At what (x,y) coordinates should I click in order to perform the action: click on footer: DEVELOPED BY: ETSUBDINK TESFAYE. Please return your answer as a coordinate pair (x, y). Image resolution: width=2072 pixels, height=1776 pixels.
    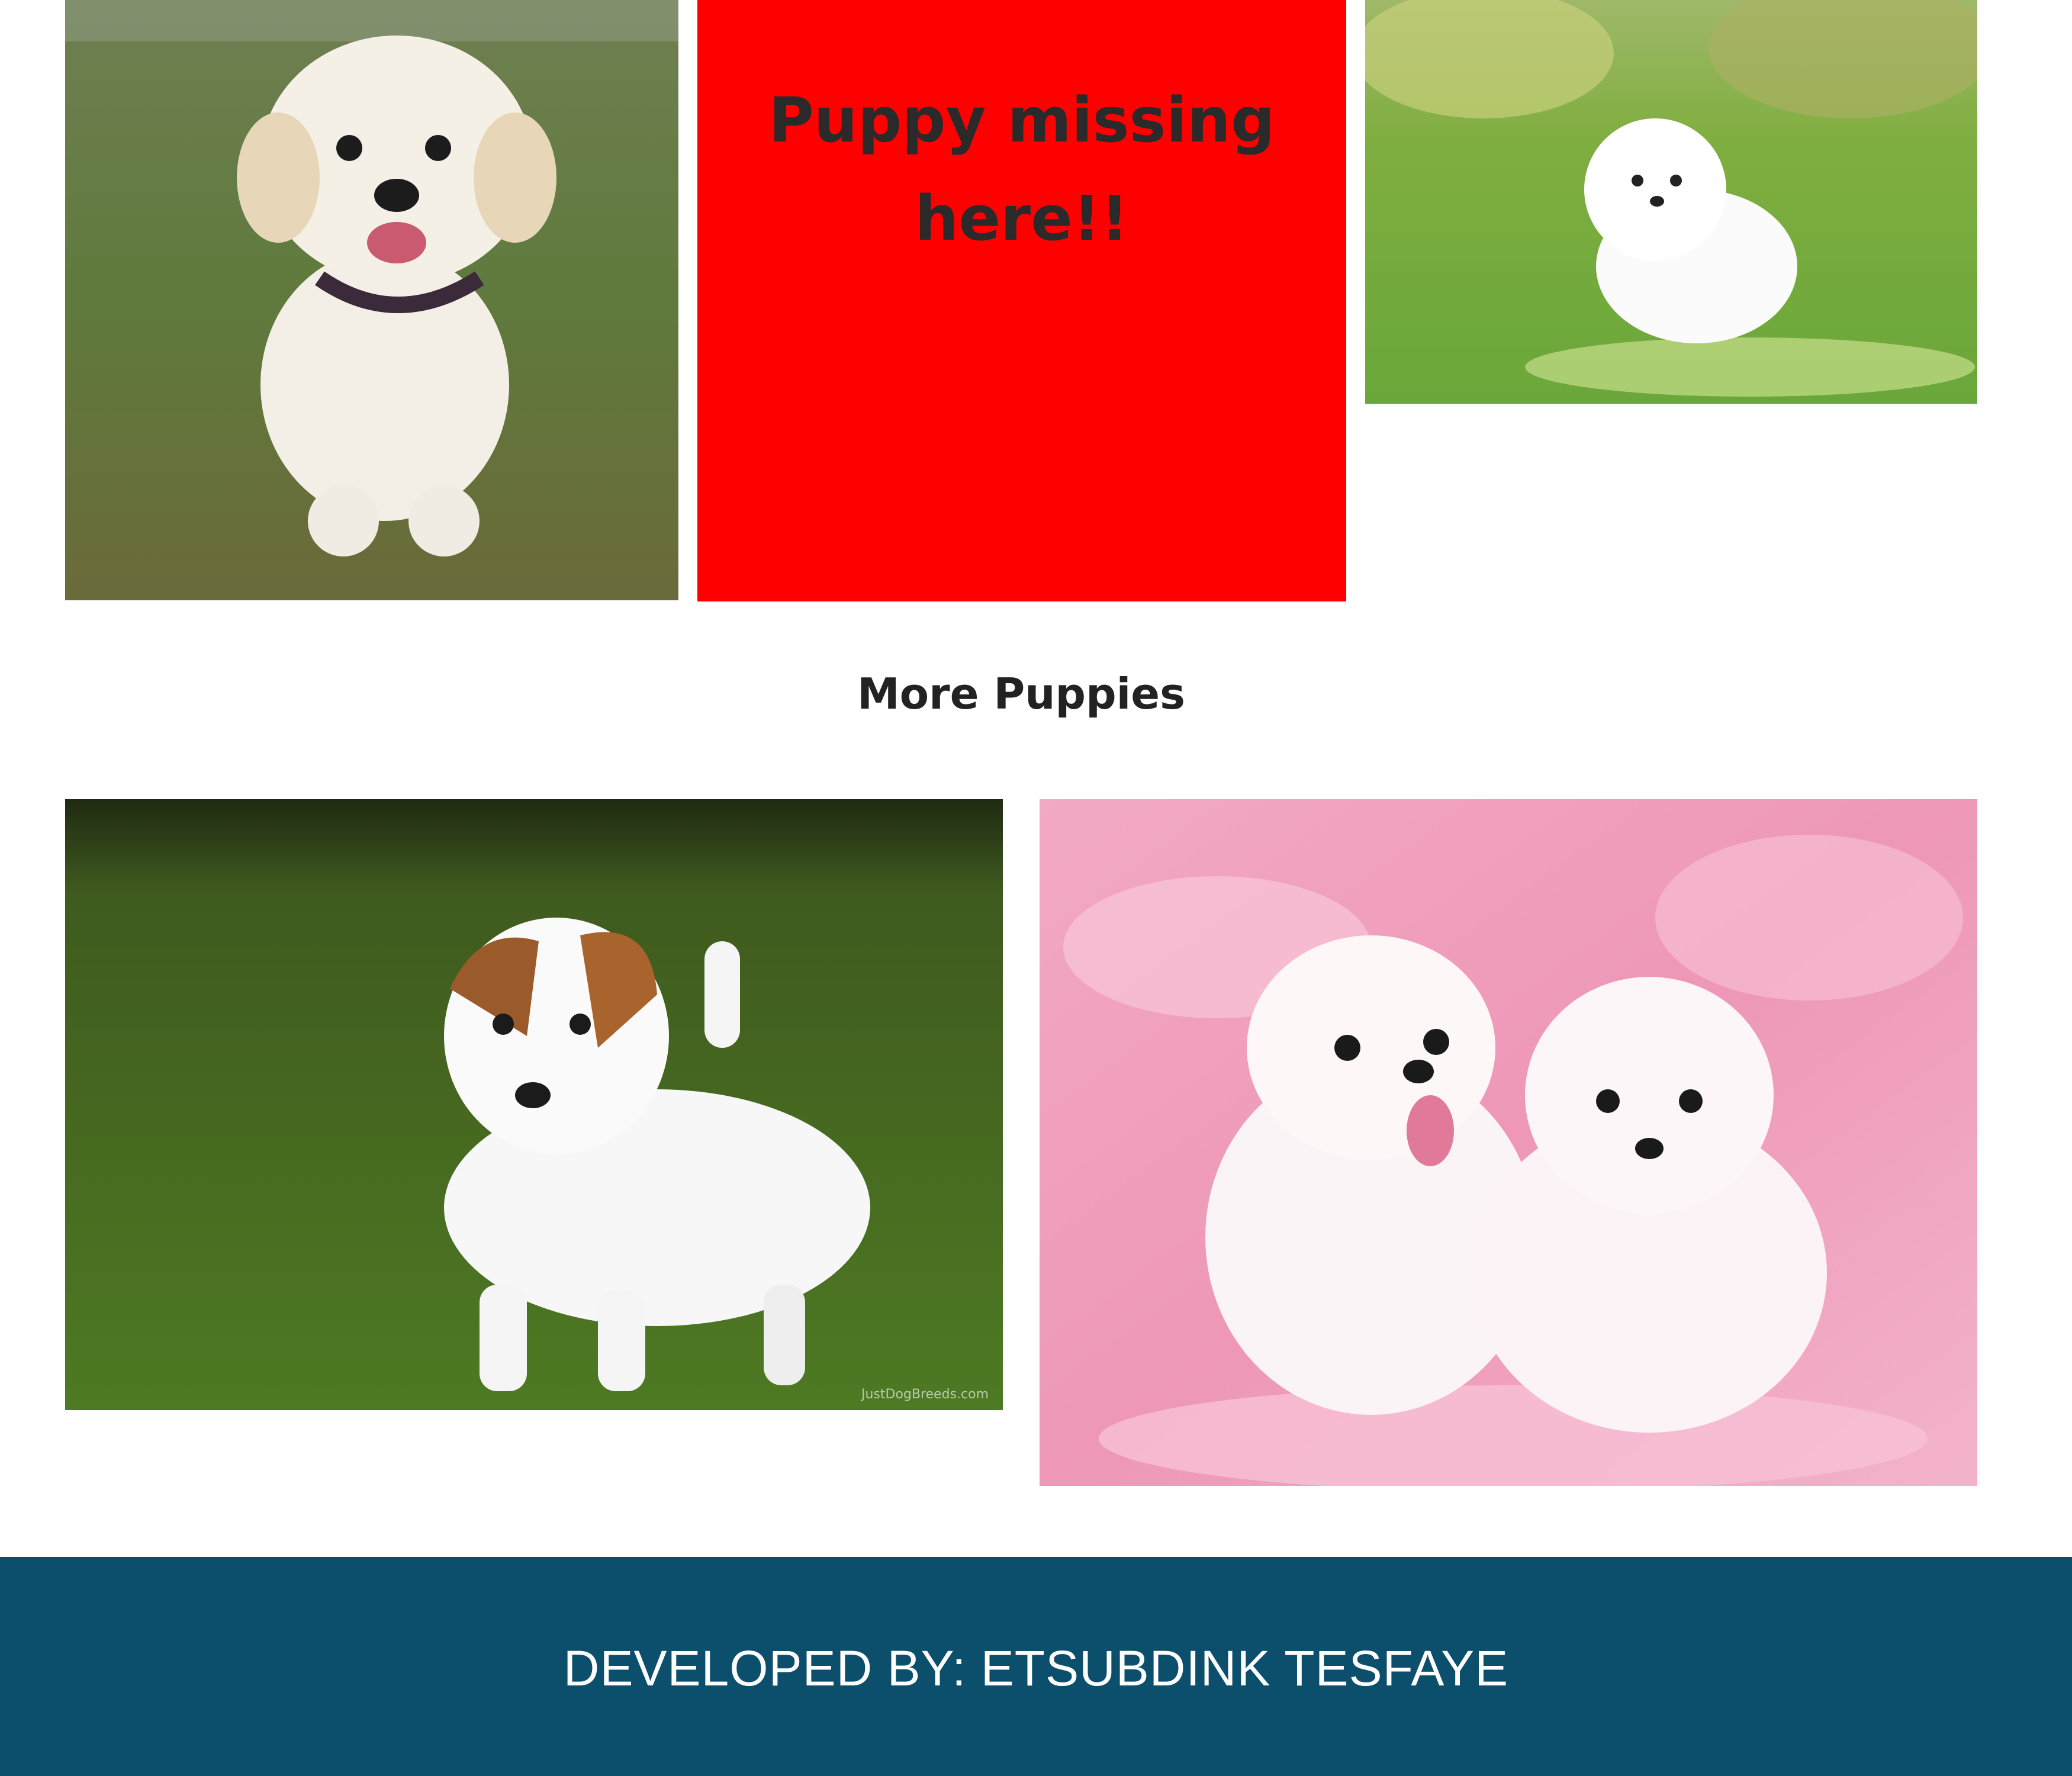
    Looking at the image, I should click on (1036, 1666).